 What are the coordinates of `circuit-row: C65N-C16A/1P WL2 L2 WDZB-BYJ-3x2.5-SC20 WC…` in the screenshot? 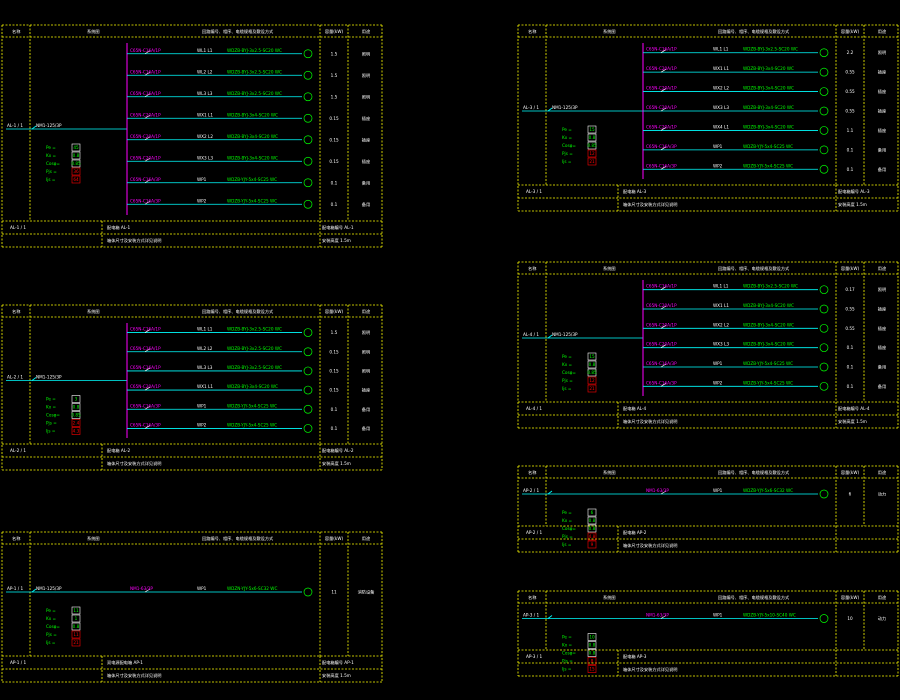 It's located at (248, 351).